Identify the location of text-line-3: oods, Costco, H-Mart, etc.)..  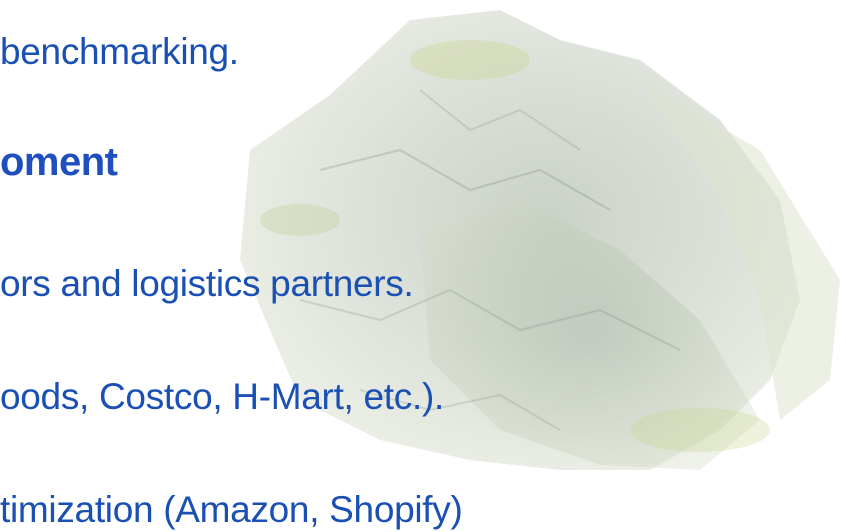
(222, 396).